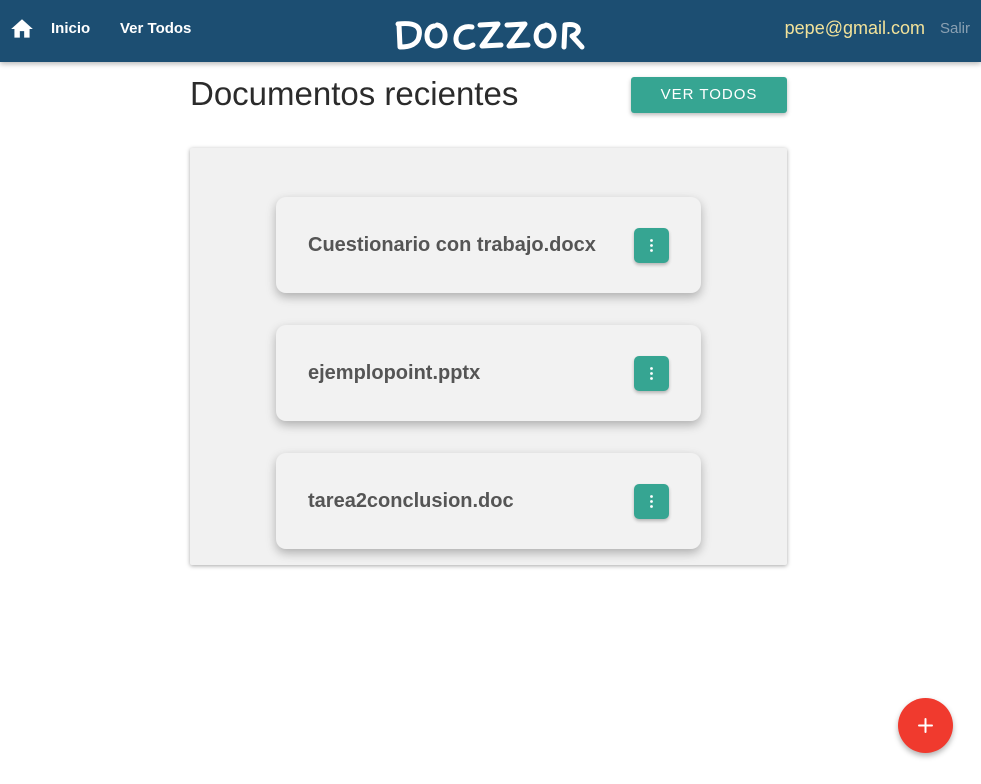 The image size is (981, 784). Describe the element at coordinates (155, 29) in the screenshot. I see `nav-link-ver-todos: Ver Todos` at that location.